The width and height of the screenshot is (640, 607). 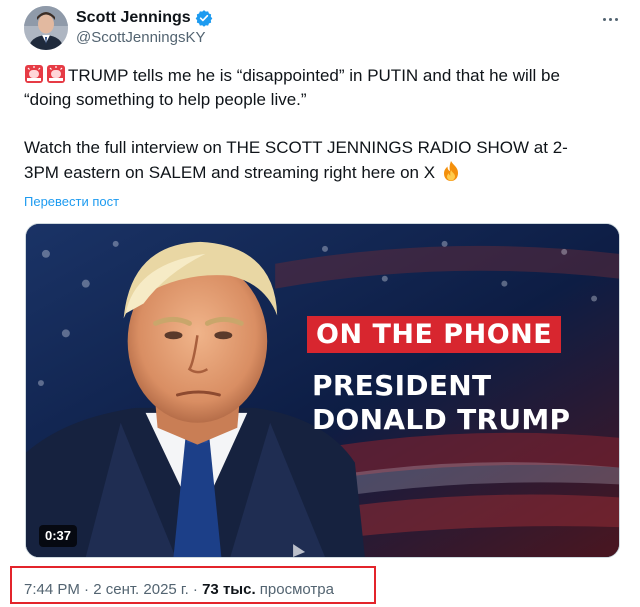 What do you see at coordinates (229, 589) in the screenshot?
I see `views-count: 73 тыс.` at bounding box center [229, 589].